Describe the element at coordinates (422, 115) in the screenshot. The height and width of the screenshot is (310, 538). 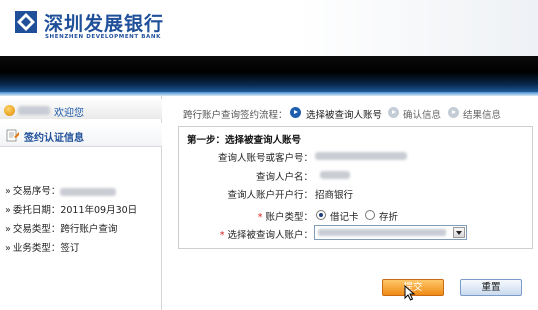
I see `flow-step-2: 确认信息` at that location.